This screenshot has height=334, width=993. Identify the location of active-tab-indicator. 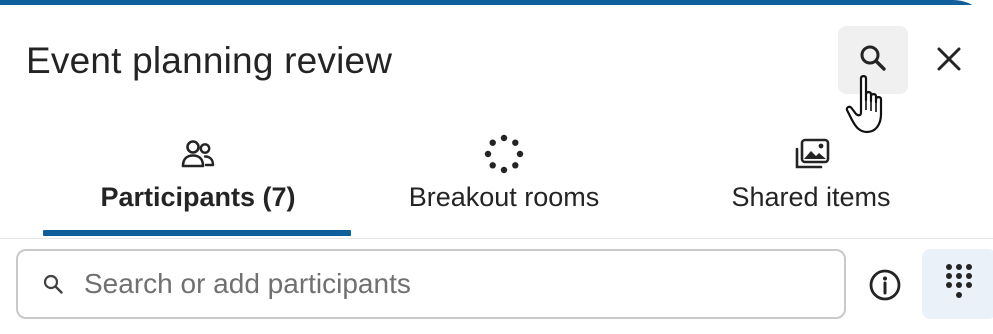
(197, 233).